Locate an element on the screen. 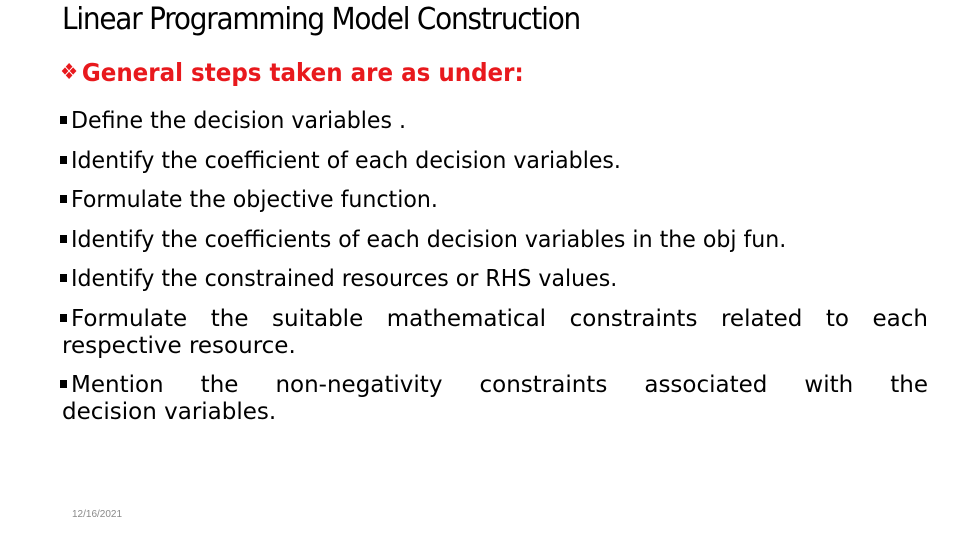 This screenshot has height=540, width=960. subheading-text: General steps taken are as under: is located at coordinates (302, 72).